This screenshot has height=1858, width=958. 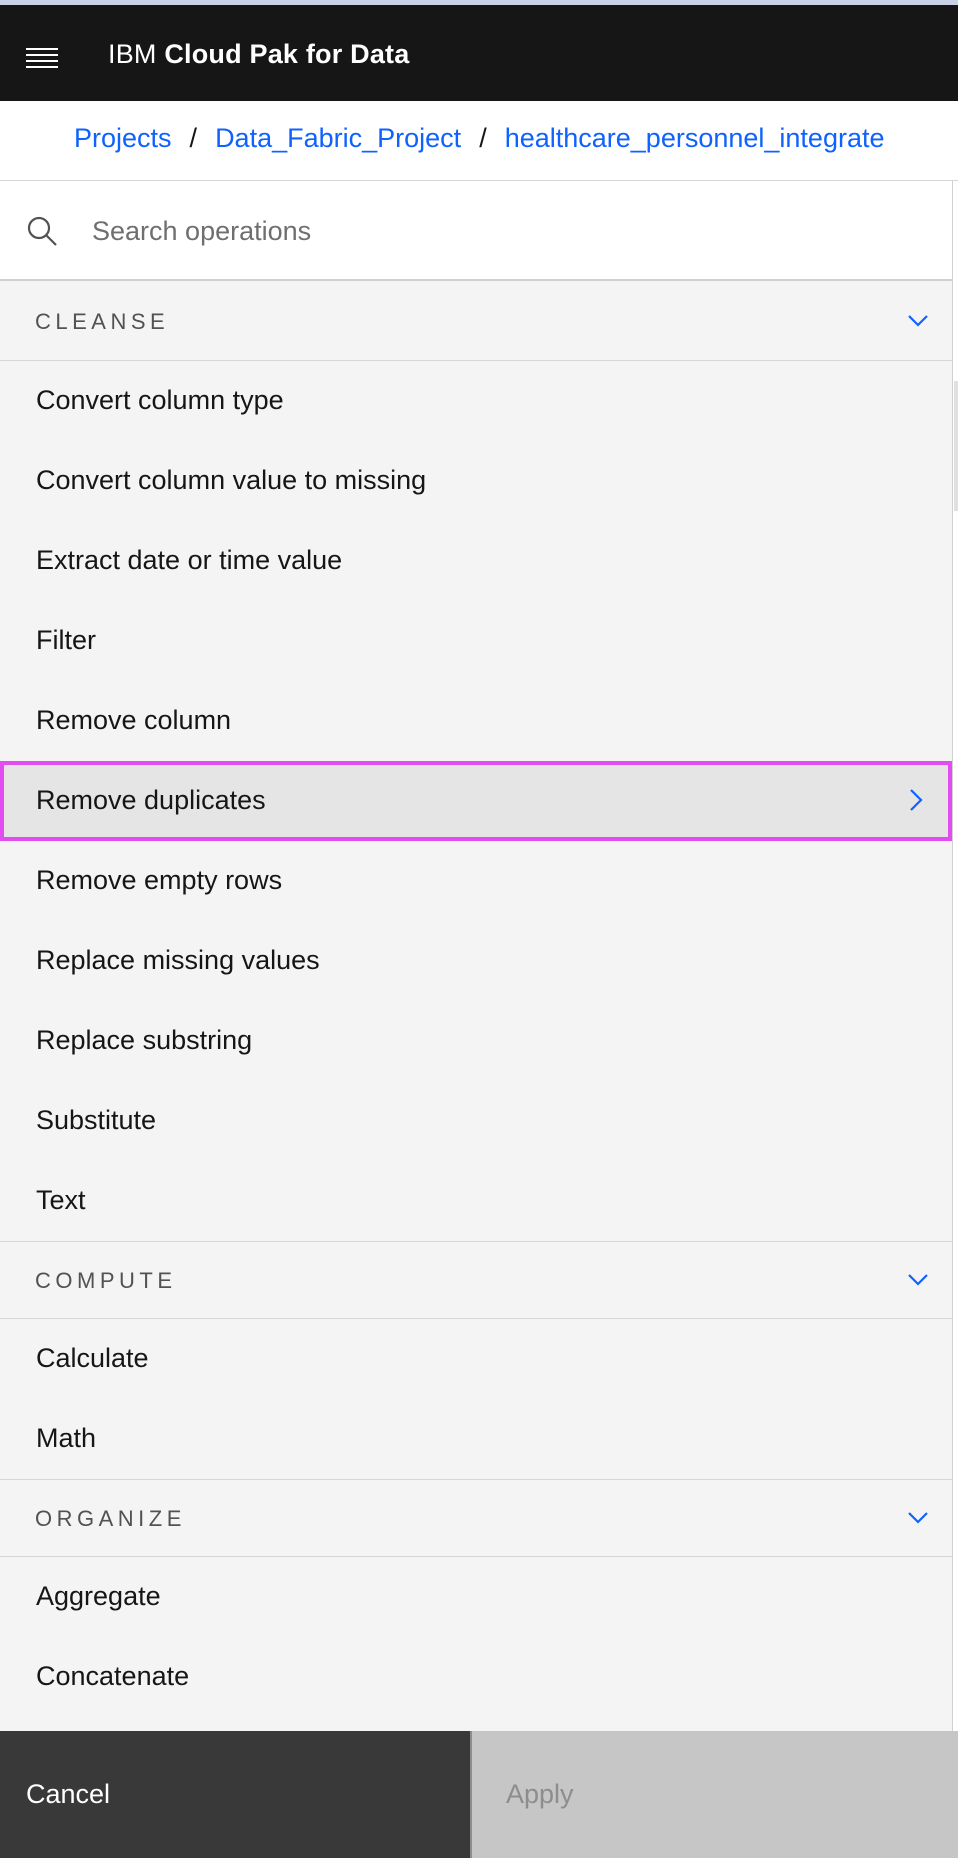 What do you see at coordinates (476, 721) in the screenshot?
I see `operation-item: Remove column` at bounding box center [476, 721].